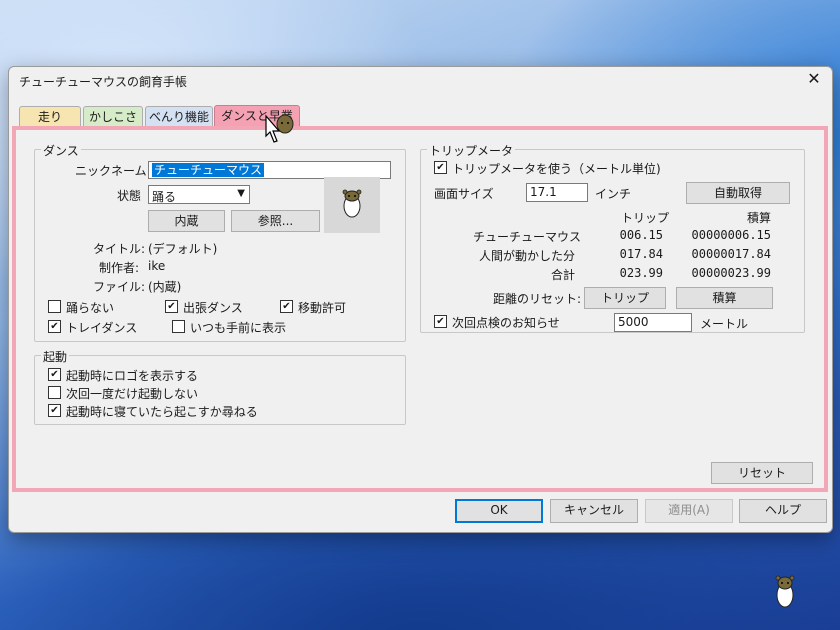 Image resolution: width=840 pixels, height=630 pixels. I want to click on ask-wake-label: 起動時に寝ていたら起こすか尋ねる, so click(162, 412).